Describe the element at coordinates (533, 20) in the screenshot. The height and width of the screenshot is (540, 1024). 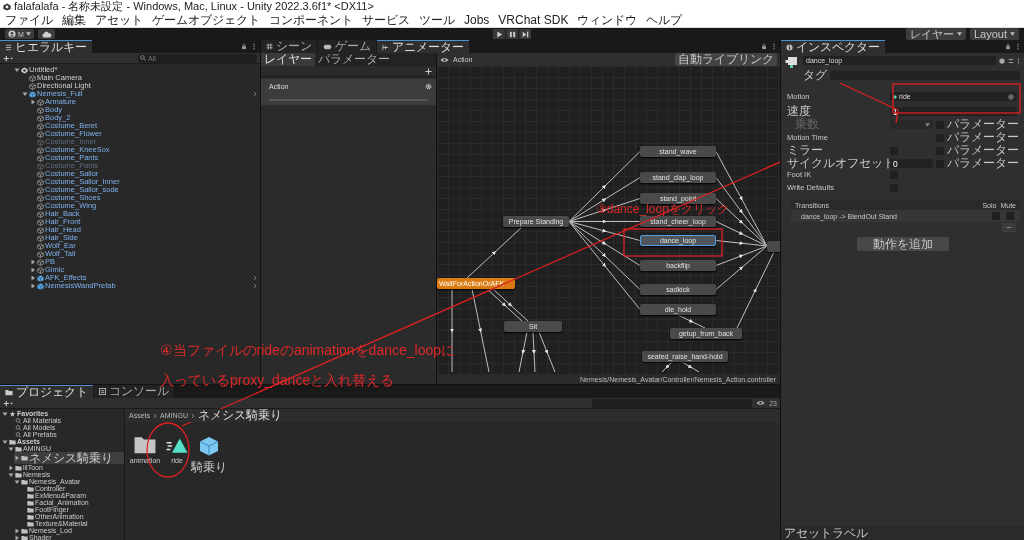
I see `menu-item: VRChat SDK` at that location.